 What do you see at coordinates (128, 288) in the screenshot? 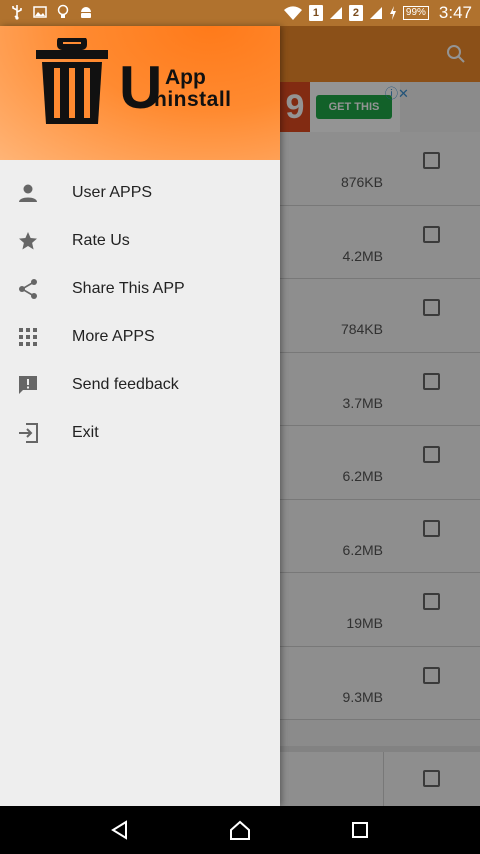
I see `menu-item-label: Share This APP` at bounding box center [128, 288].